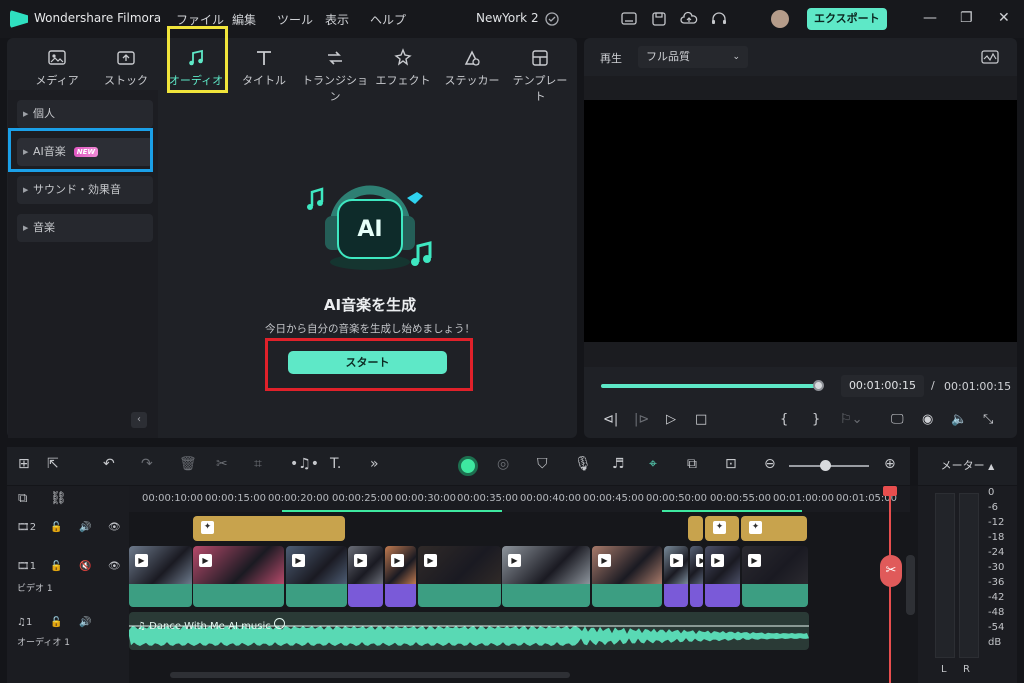 Image resolution: width=1024 pixels, height=683 pixels. I want to click on tab-stock: ストック, so click(126, 68).